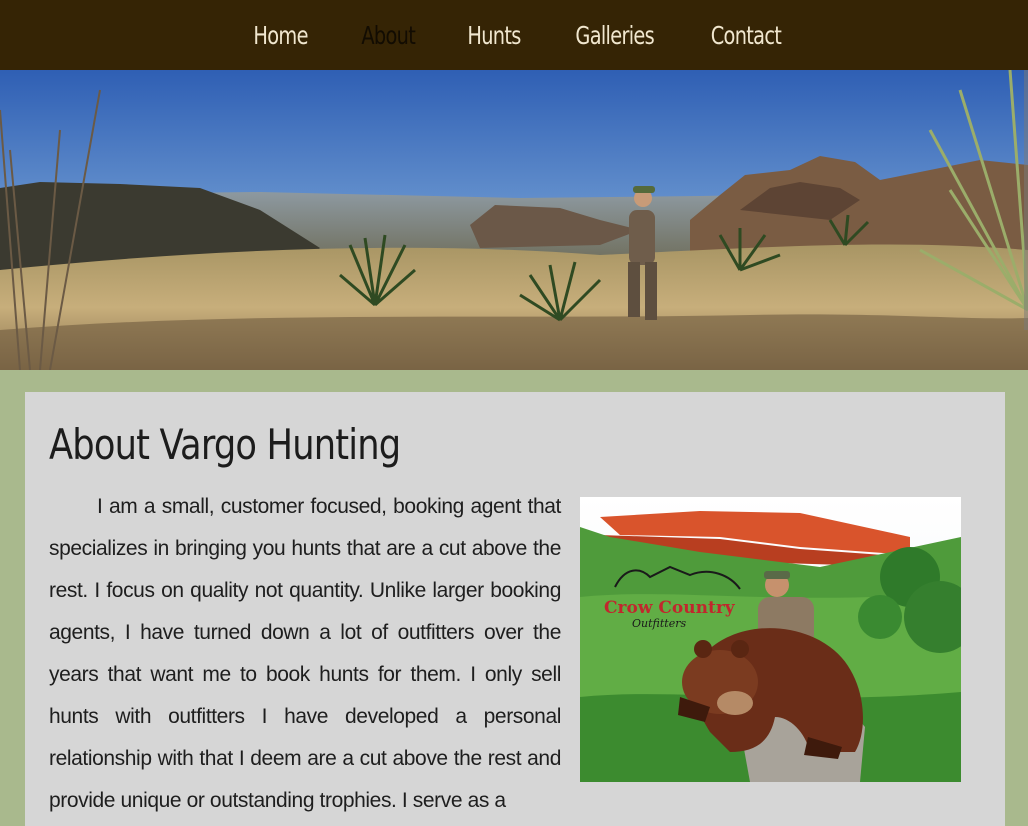 The width and height of the screenshot is (1028, 826). I want to click on nav-home-link: Home, so click(281, 35).